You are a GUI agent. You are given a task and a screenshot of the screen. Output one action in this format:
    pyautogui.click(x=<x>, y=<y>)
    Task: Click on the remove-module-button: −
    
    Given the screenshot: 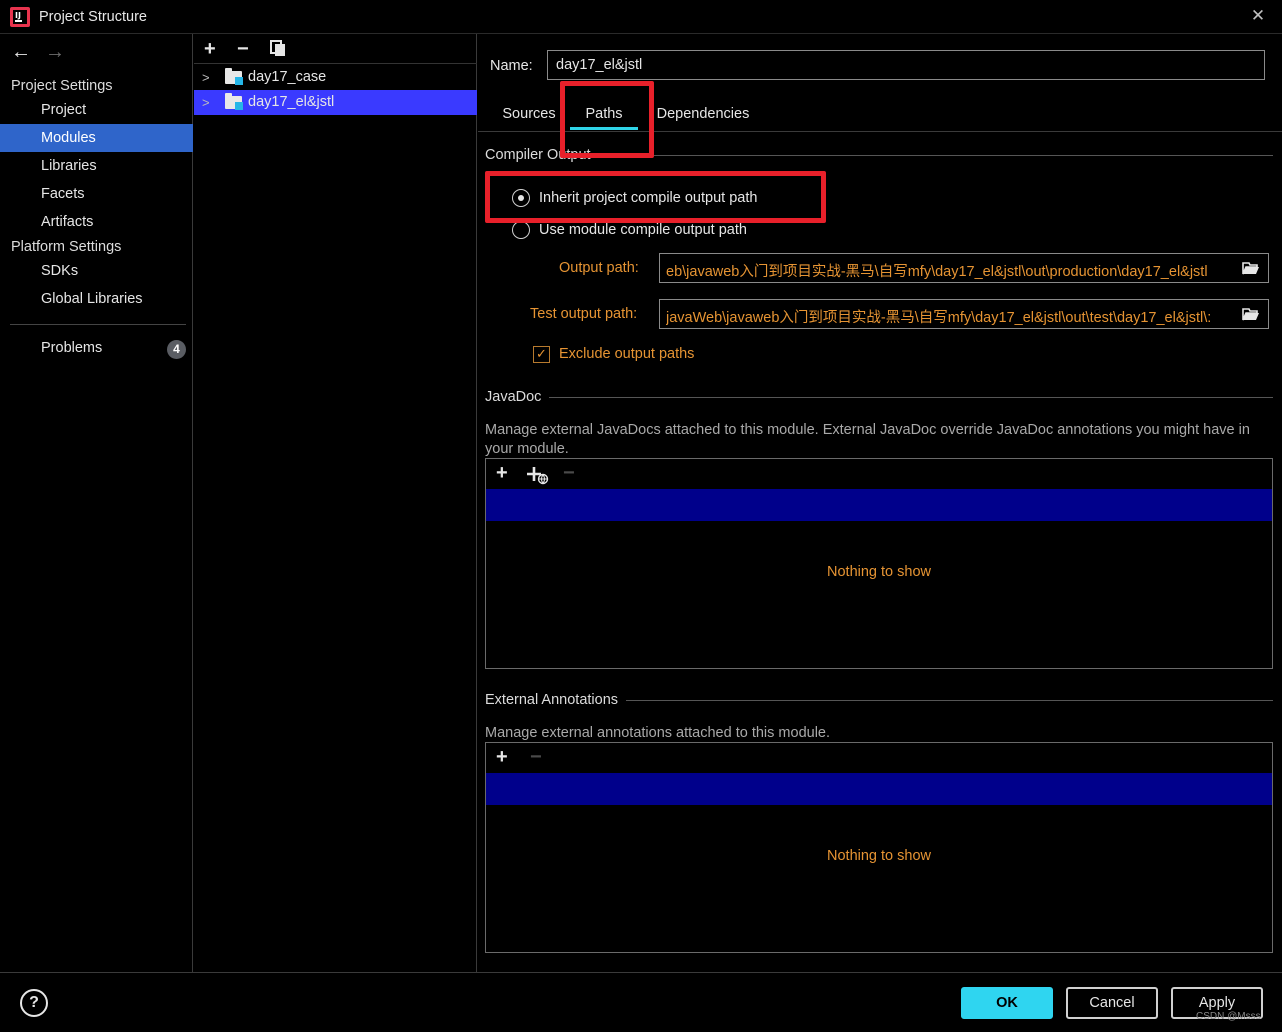 What is the action you would take?
    pyautogui.click(x=243, y=49)
    